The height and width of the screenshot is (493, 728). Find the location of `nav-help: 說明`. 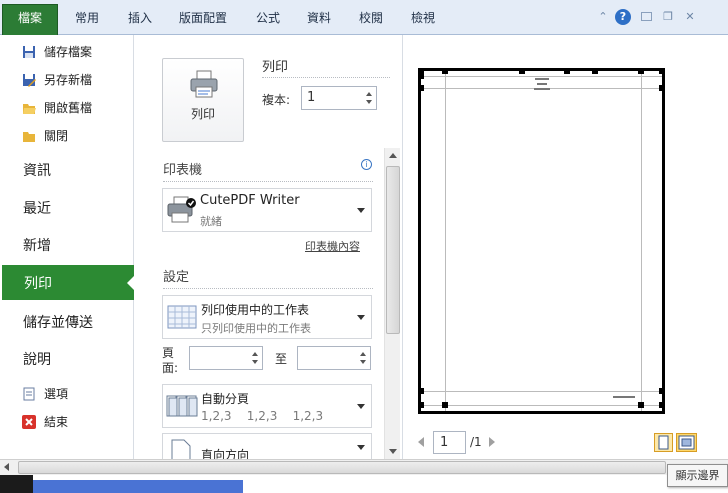

nav-help: 說明 is located at coordinates (37, 359).